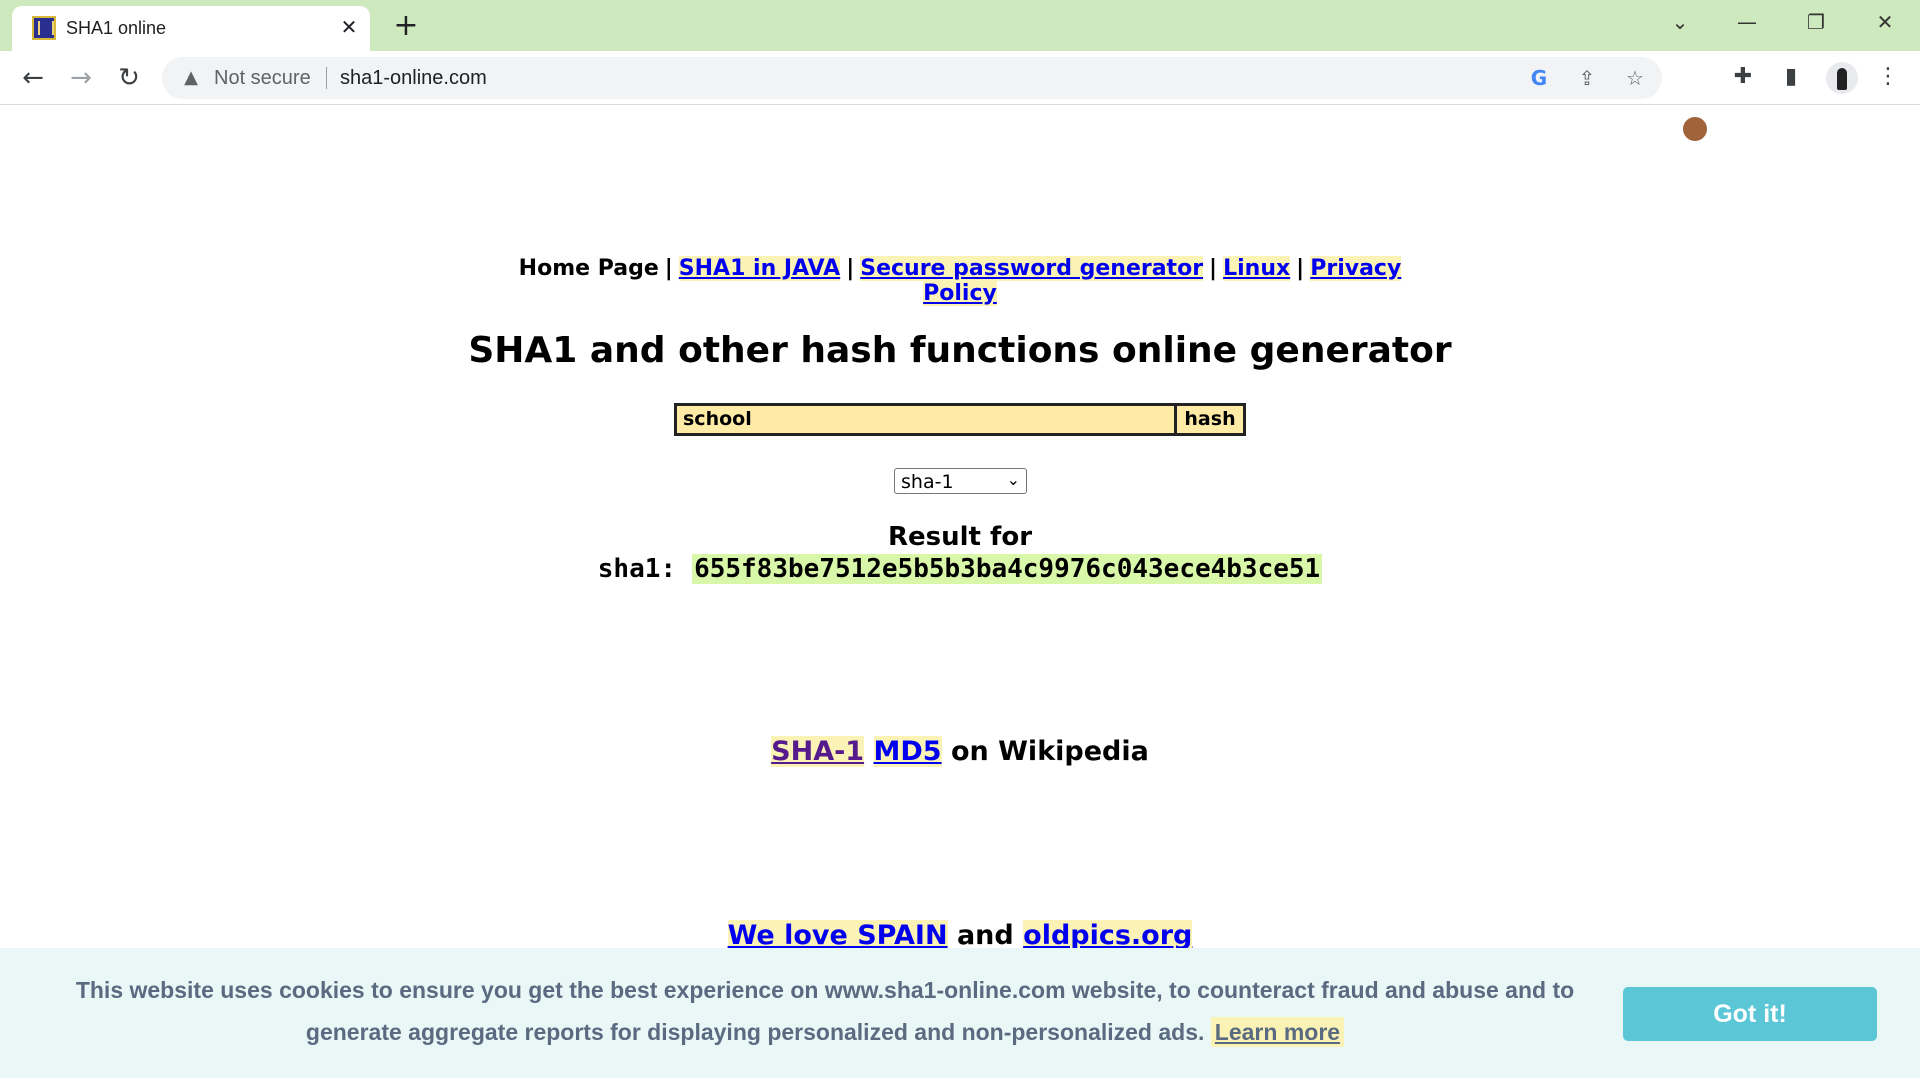 The height and width of the screenshot is (1080, 1920). What do you see at coordinates (1747, 22) in the screenshot?
I see `minimize-button: —` at bounding box center [1747, 22].